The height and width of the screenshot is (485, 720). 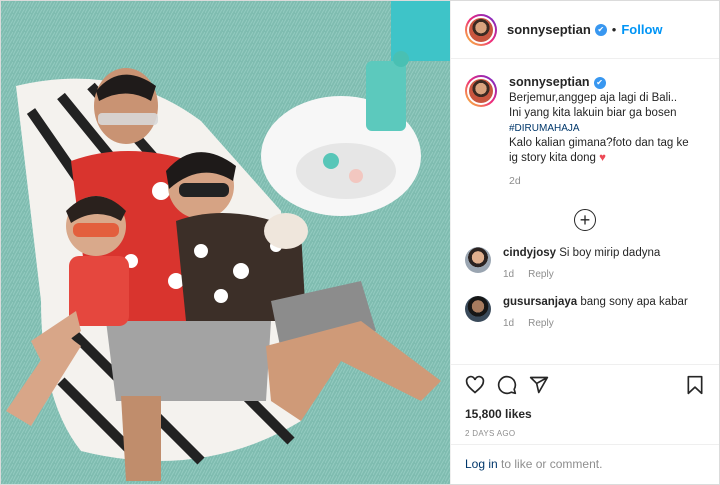 What do you see at coordinates (585, 401) in the screenshot?
I see `post-actions: 15,800 likes 2 DAYS AGO` at bounding box center [585, 401].